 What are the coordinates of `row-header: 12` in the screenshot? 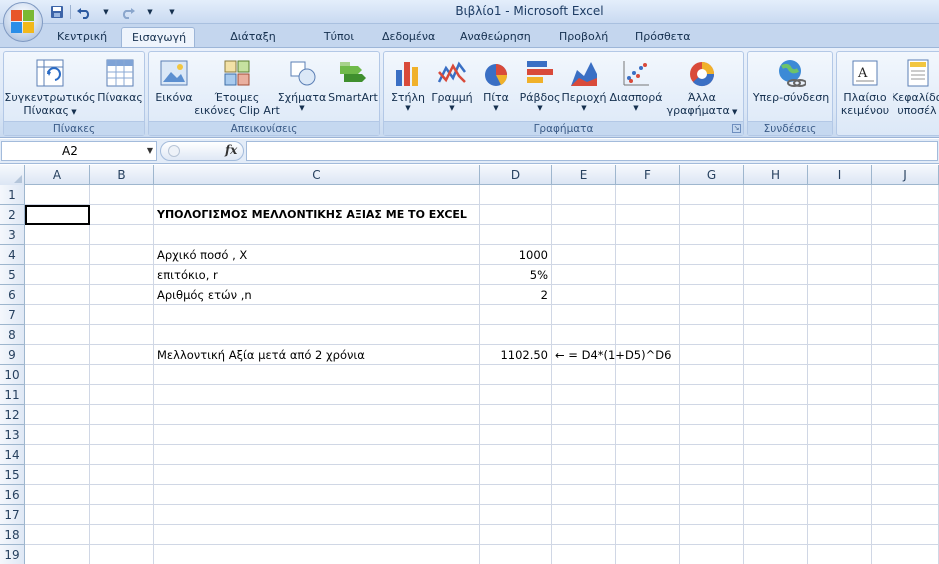 It's located at (12, 415).